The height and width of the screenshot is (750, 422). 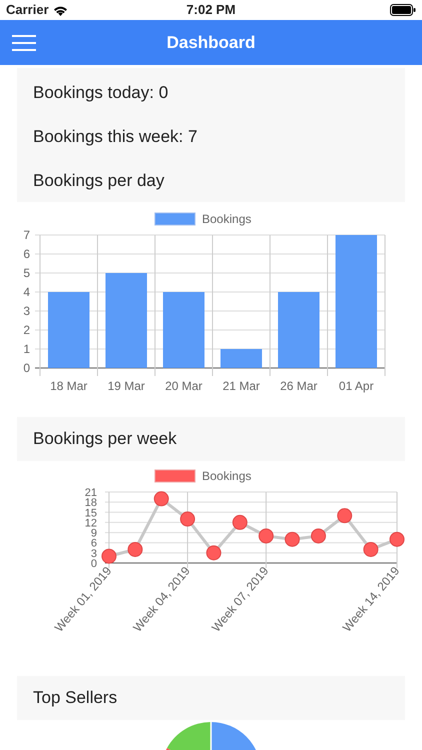 I want to click on carrier-name: Carrier, so click(x=27, y=10).